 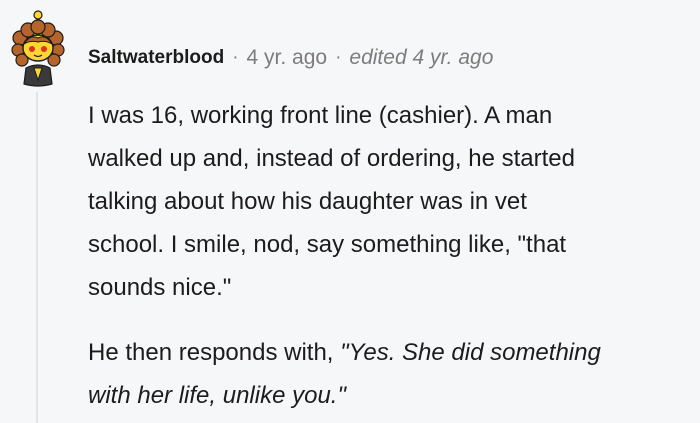 What do you see at coordinates (421, 57) in the screenshot?
I see `edited-label: edited 4 yr. ago` at bounding box center [421, 57].